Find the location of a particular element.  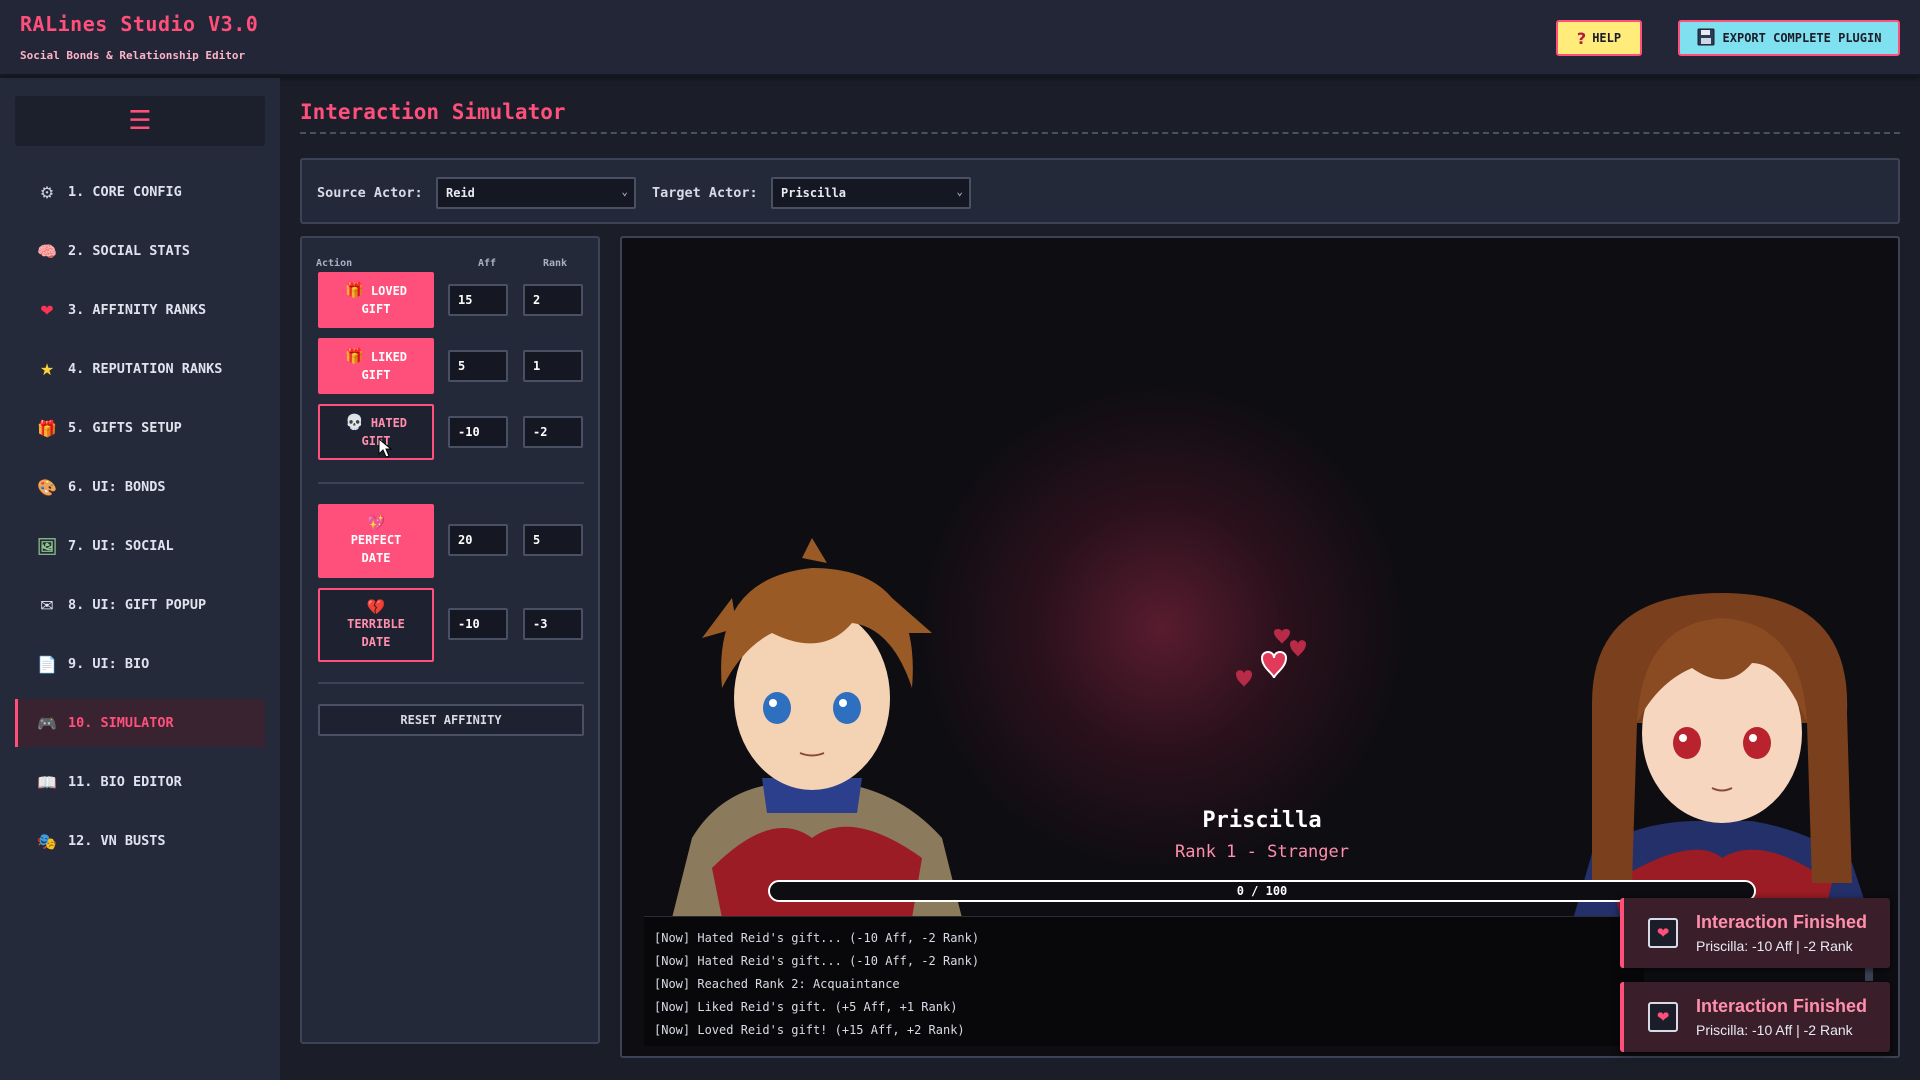

export-plugin-button: EXPORT COMPLETE PLUGIN is located at coordinates (1789, 38).